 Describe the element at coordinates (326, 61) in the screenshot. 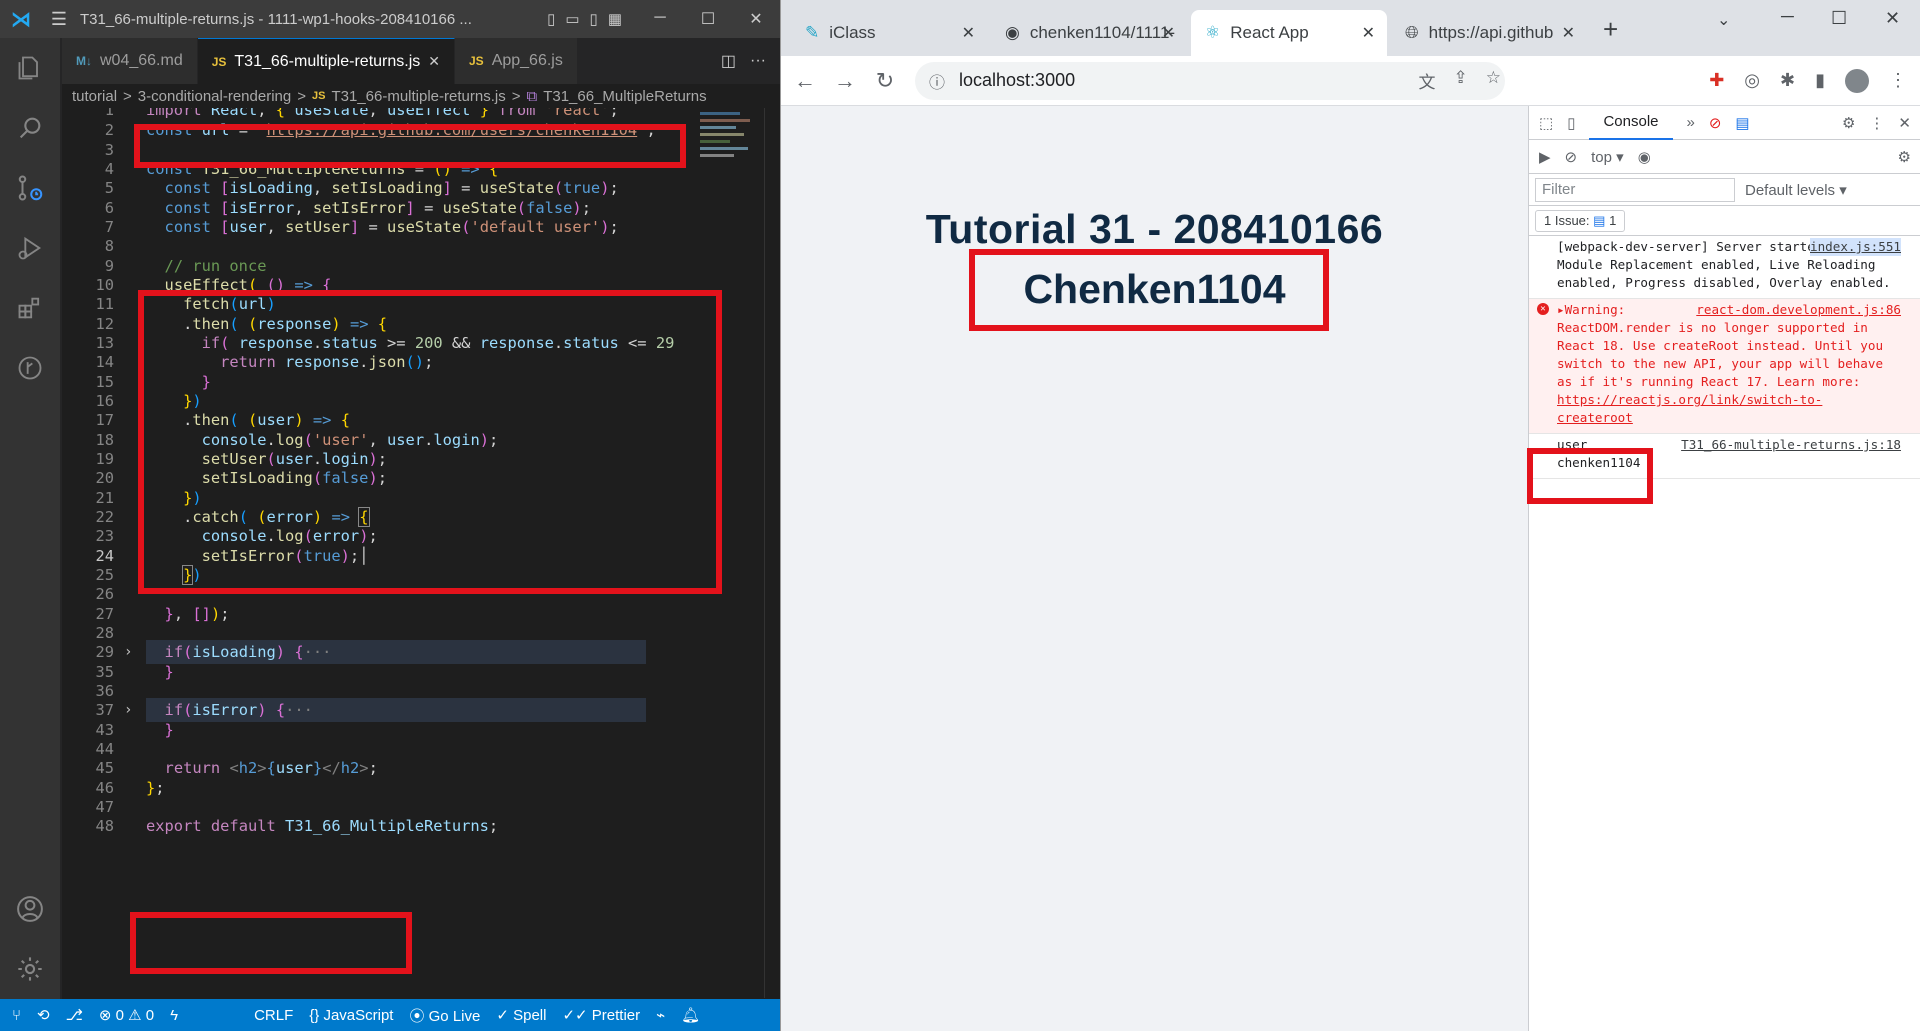

I see `tab-multiple-returns: JS T31_66-multiple-returns.js ✕` at that location.